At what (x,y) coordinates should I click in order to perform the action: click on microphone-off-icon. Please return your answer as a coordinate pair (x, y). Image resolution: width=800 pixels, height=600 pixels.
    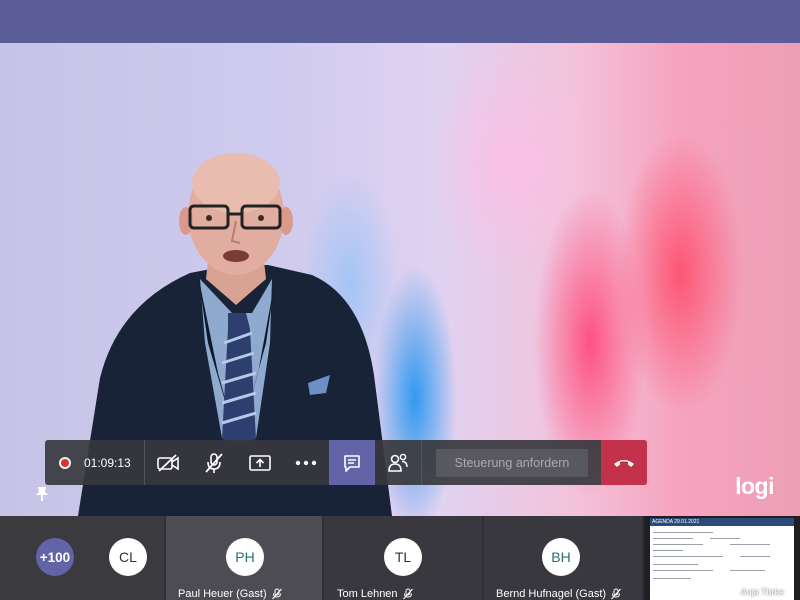
    Looking at the image, I should click on (214, 462).